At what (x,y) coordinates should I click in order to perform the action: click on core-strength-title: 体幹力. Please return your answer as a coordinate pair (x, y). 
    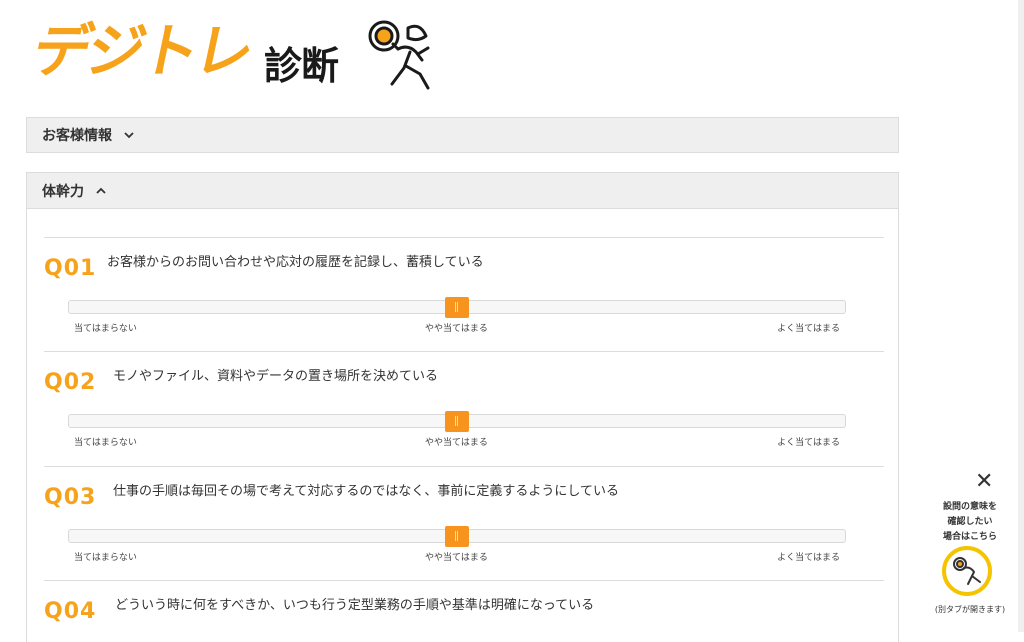
    Looking at the image, I should click on (63, 191).